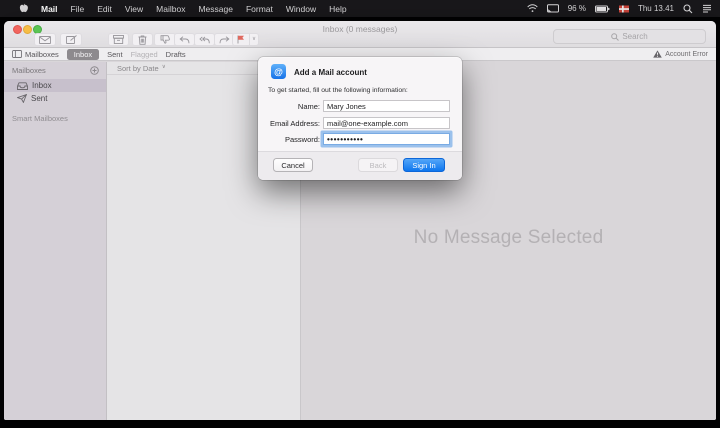  Describe the element at coordinates (308, 106) in the screenshot. I see `name-label: Name:` at that location.